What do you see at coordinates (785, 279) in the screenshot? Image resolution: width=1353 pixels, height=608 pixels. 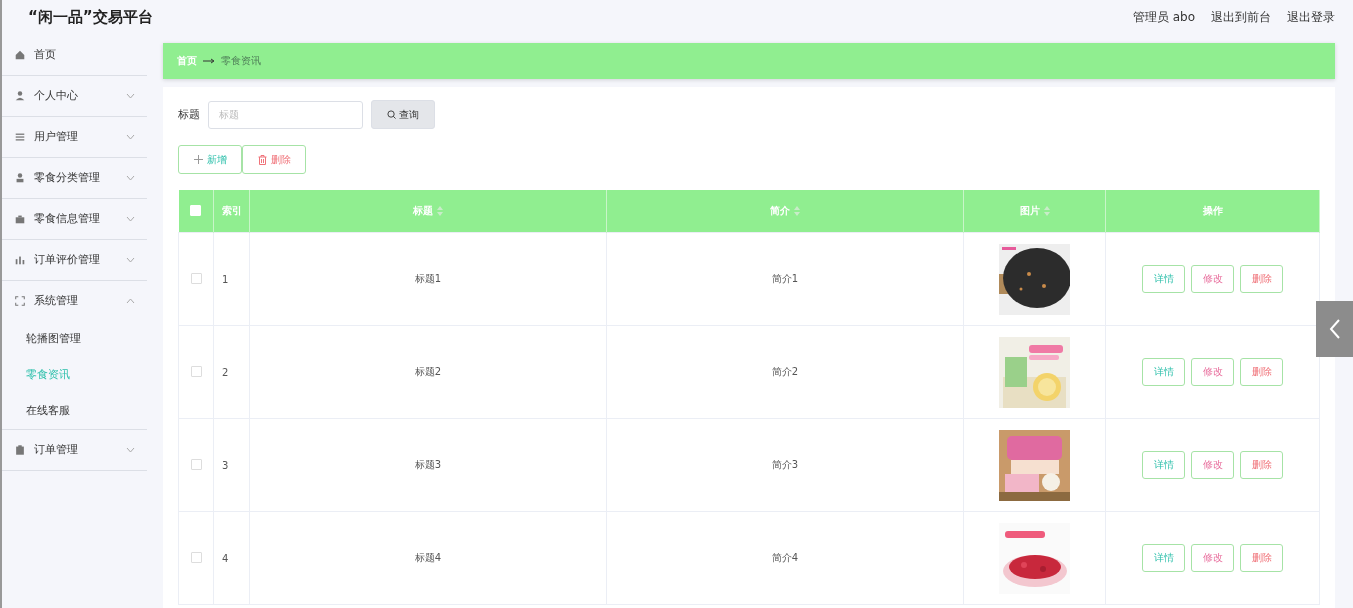 I see `table-cell: 简介1` at bounding box center [785, 279].